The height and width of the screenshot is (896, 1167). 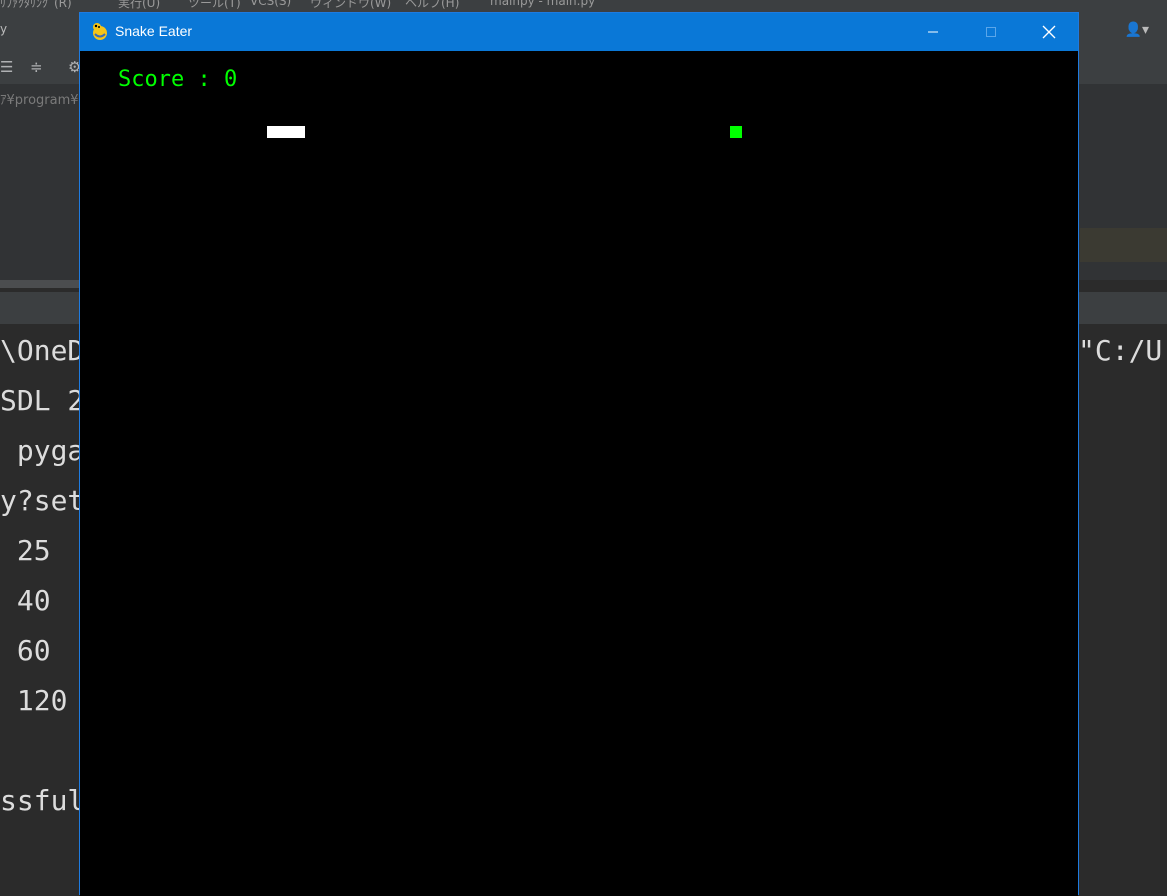 What do you see at coordinates (1123, 245) in the screenshot?
I see `editor-line-highlight` at bounding box center [1123, 245].